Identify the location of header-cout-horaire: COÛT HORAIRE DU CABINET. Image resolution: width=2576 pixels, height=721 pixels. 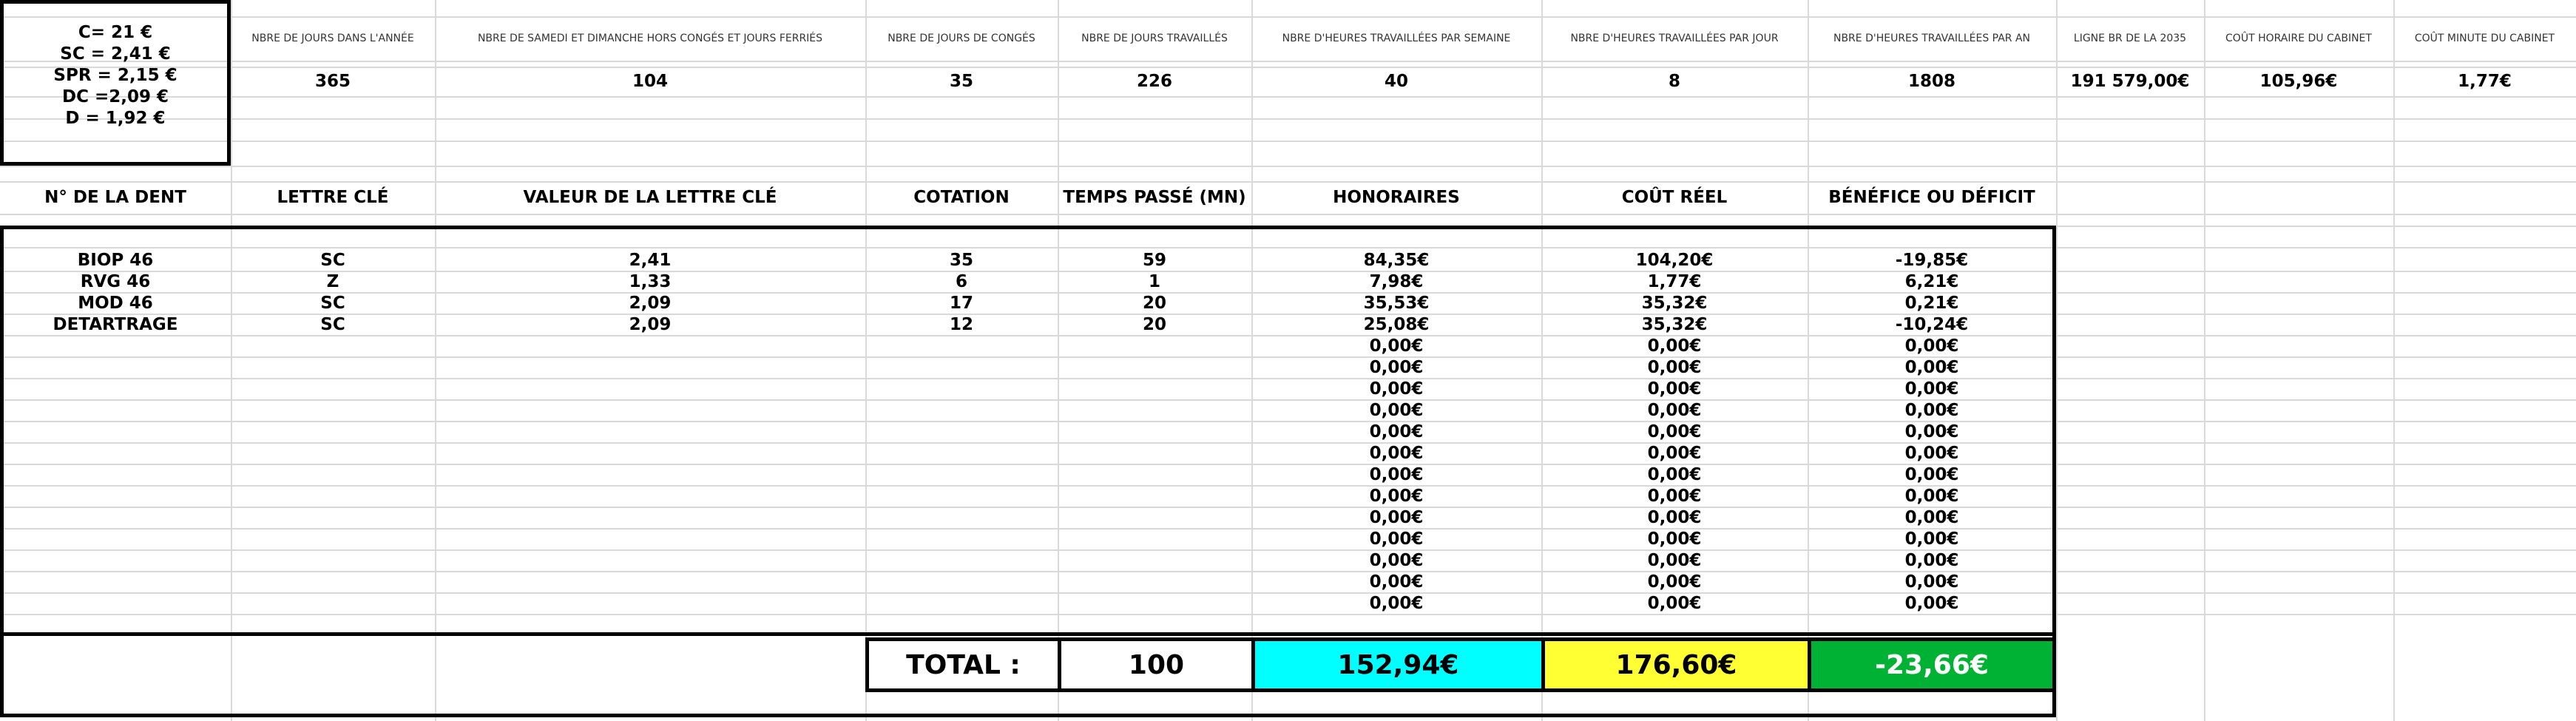
(2298, 38).